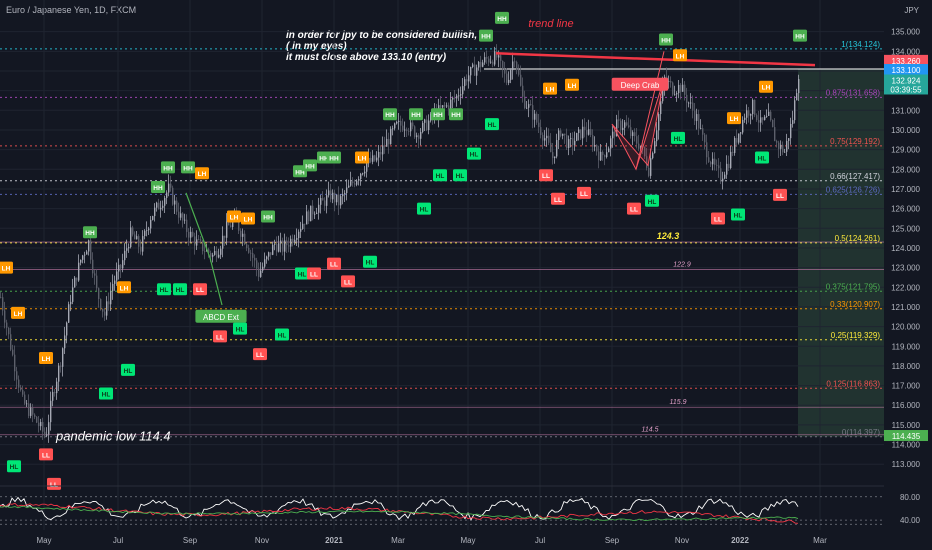  I want to click on fib-label: 0.5(124.261), so click(858, 238).